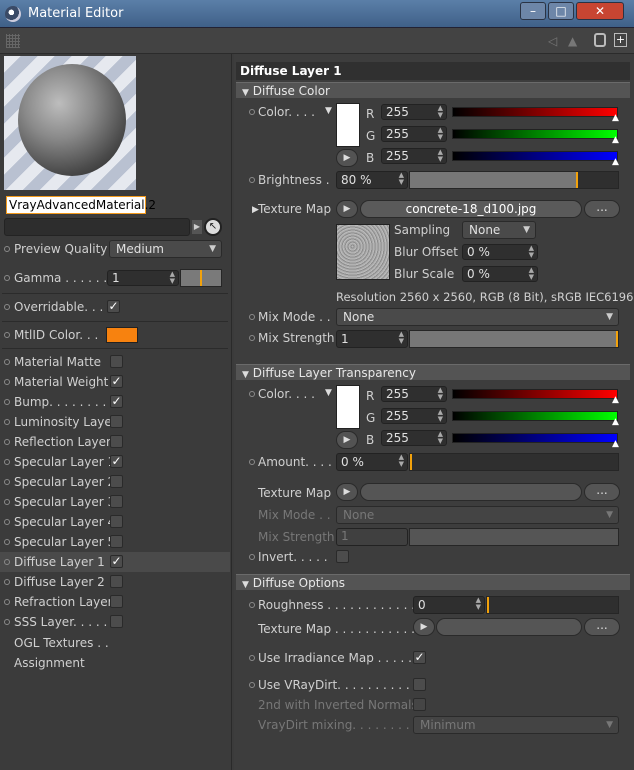  Describe the element at coordinates (535, 394) in the screenshot. I see `trans-r-slider` at that location.